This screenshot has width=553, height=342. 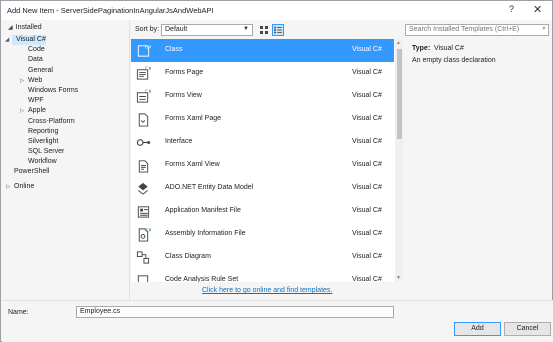 I want to click on tree-item-workflow: Workflow, so click(x=65, y=162).